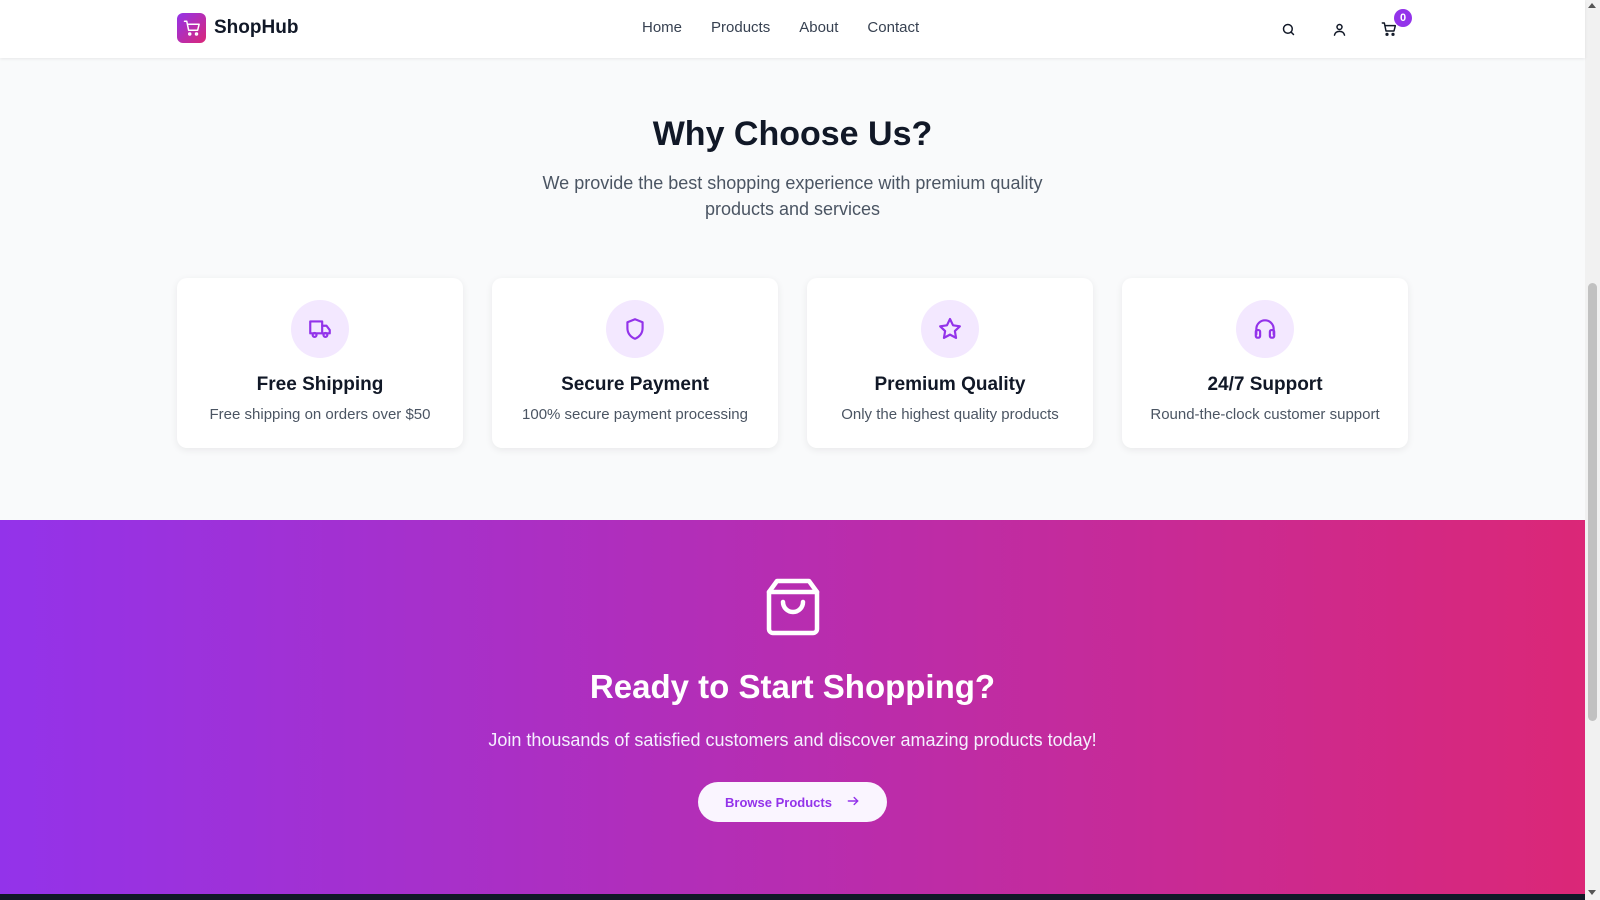  I want to click on scroll-up-icon, so click(1592, 5).